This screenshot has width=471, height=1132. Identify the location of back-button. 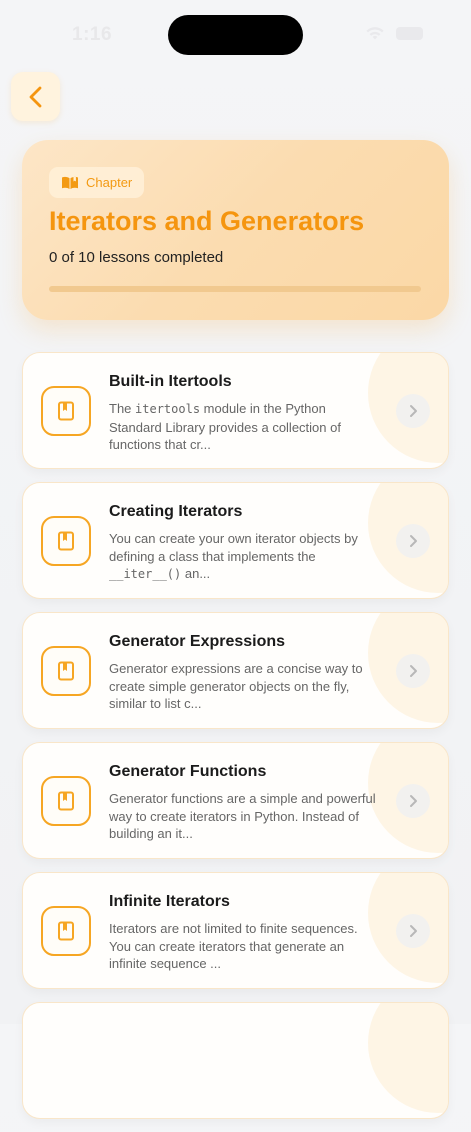
(35, 96).